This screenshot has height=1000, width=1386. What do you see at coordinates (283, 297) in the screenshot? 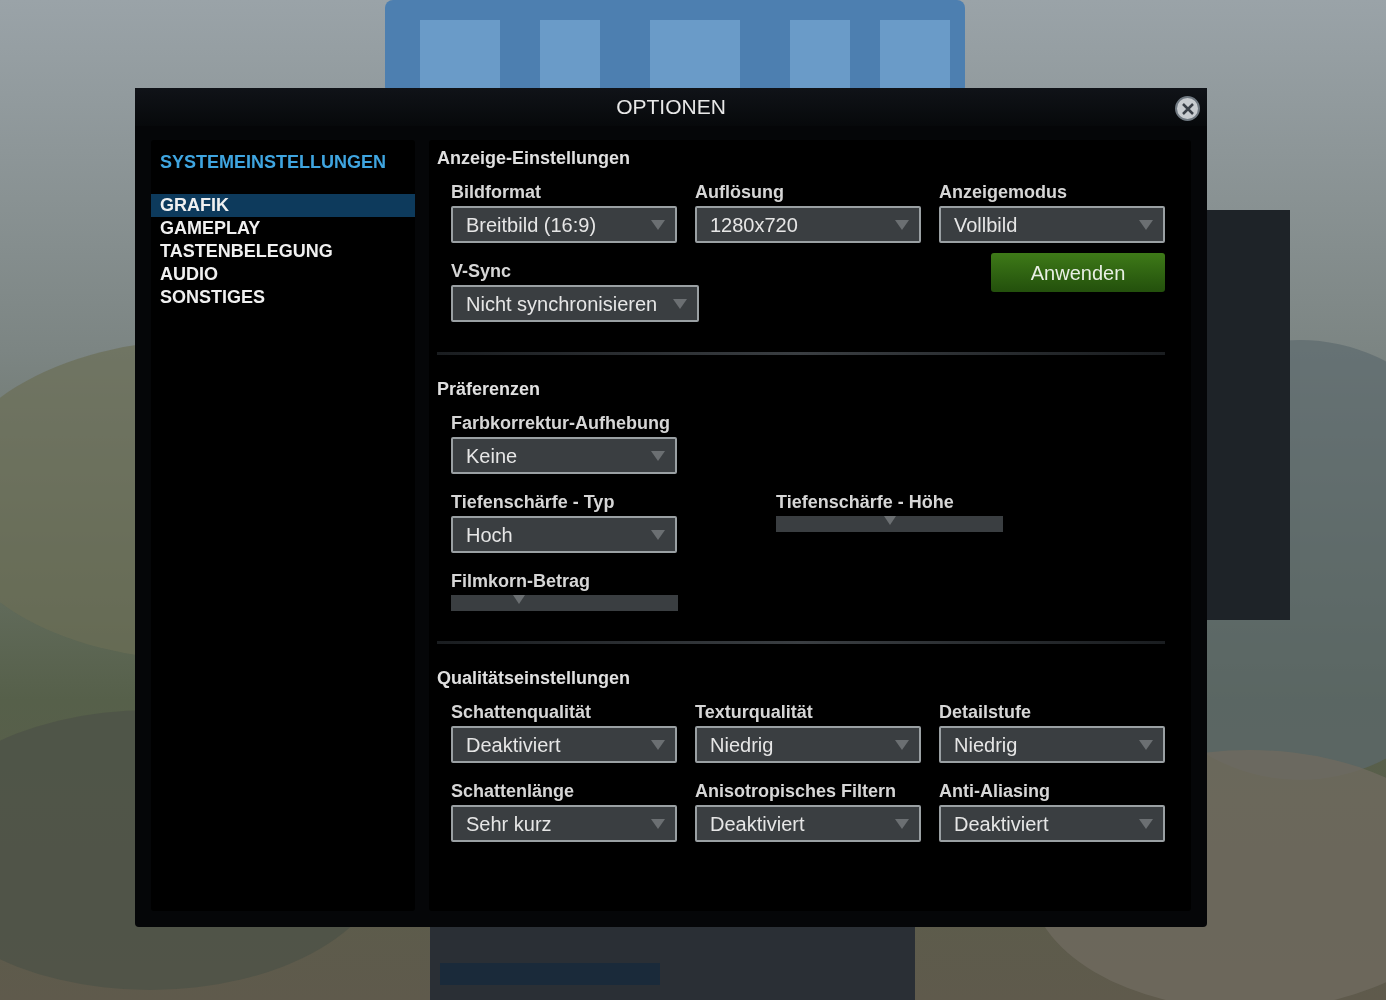
I see `sidebar-item: SONSTIGES` at bounding box center [283, 297].